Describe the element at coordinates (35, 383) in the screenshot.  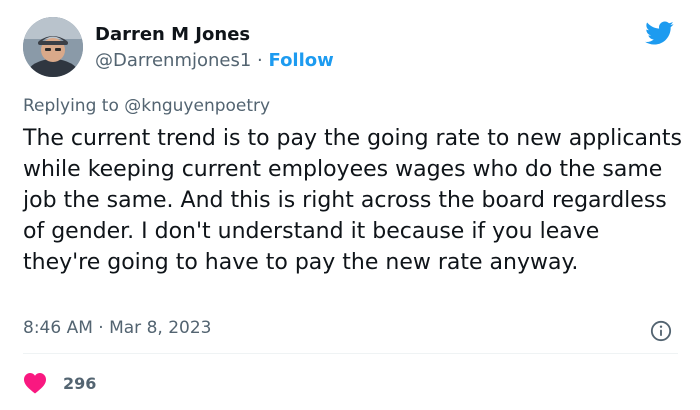
I see `heart-icon` at that location.